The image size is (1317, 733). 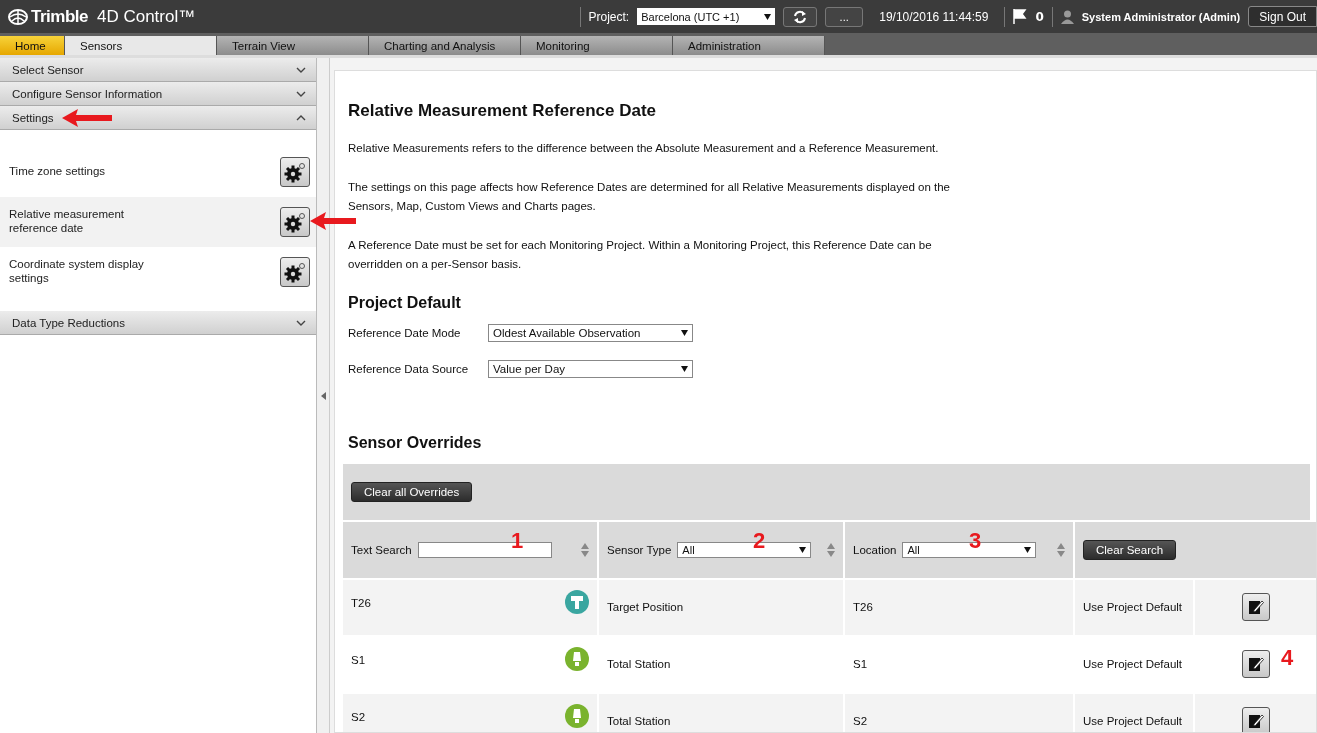 I want to click on user-name: System Administrator (Admin), so click(x=1161, y=16).